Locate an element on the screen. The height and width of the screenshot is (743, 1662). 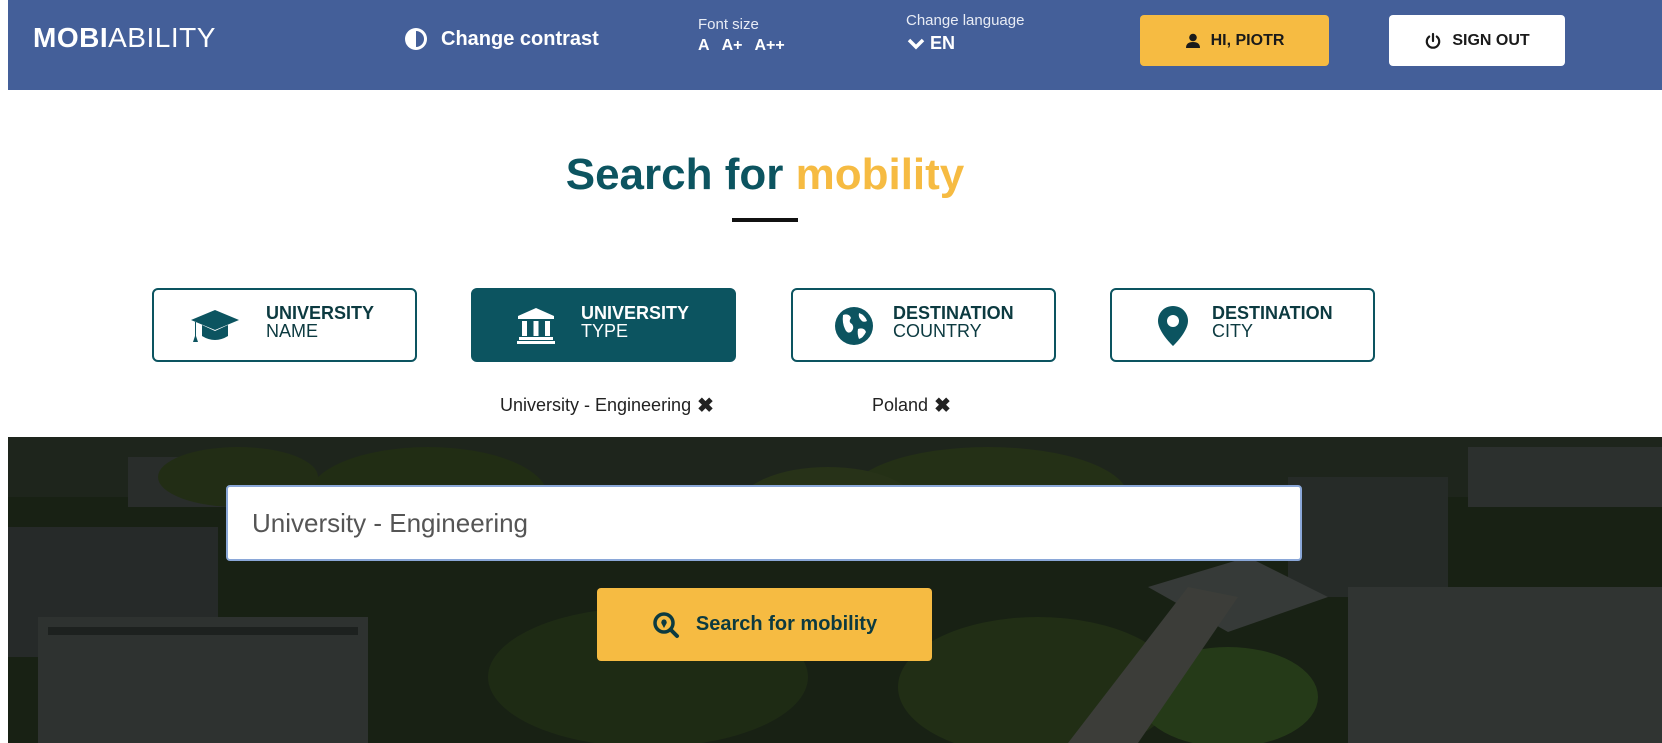
change-contrast-label: Change contrast is located at coordinates (520, 38).